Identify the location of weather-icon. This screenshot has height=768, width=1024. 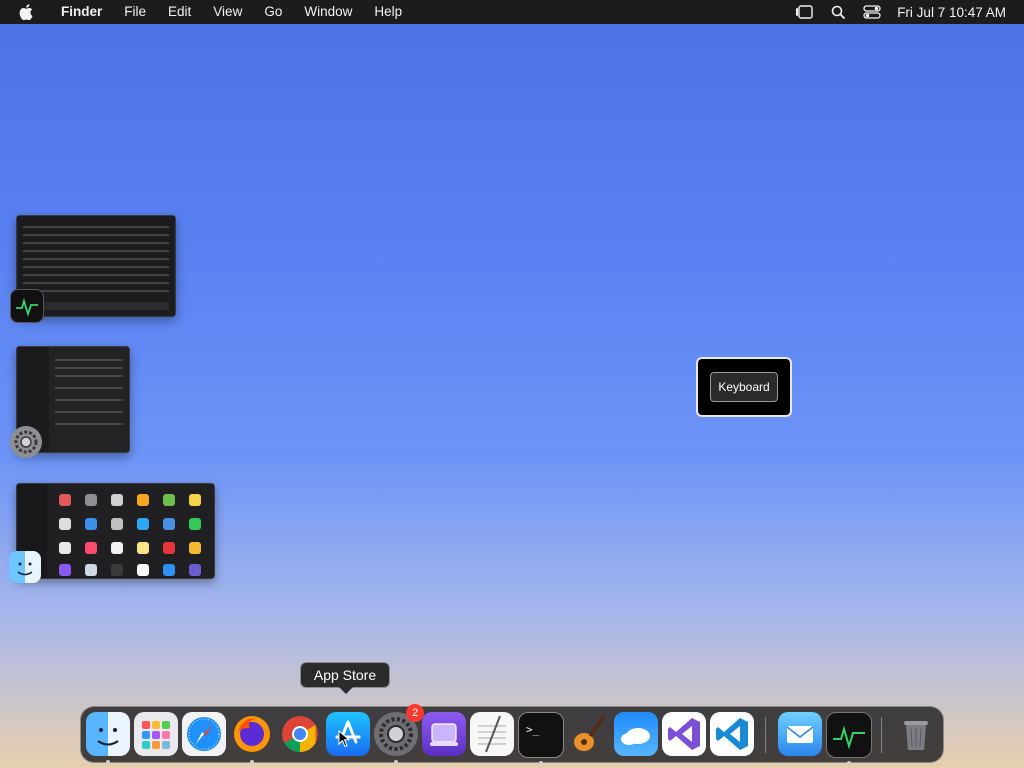
(635, 736).